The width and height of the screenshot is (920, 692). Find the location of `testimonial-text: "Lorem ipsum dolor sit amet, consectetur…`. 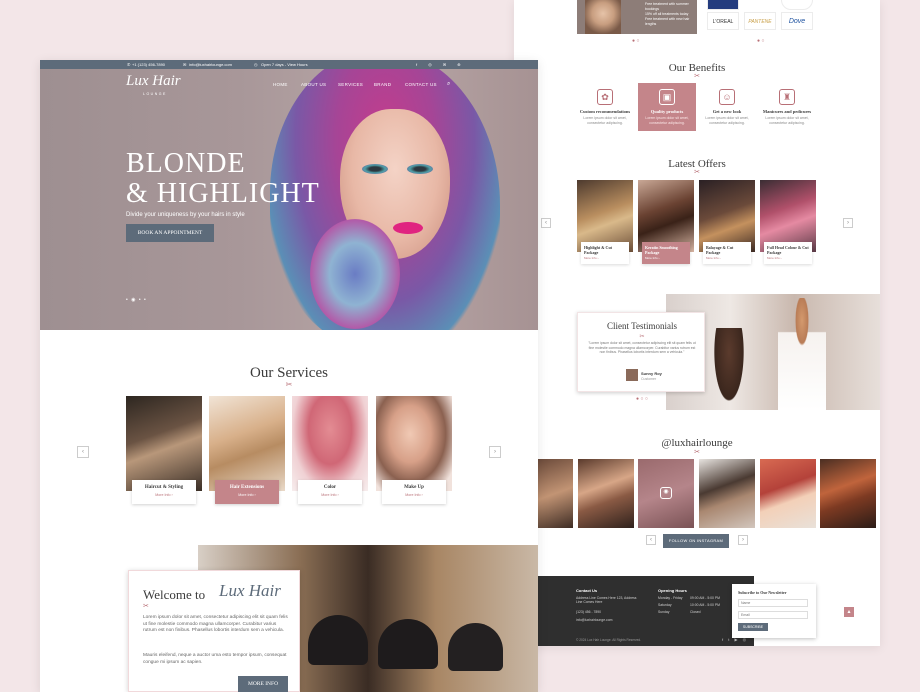

testimonial-text: "Lorem ipsum dolor sit amet, consectetur… is located at coordinates (642, 348).